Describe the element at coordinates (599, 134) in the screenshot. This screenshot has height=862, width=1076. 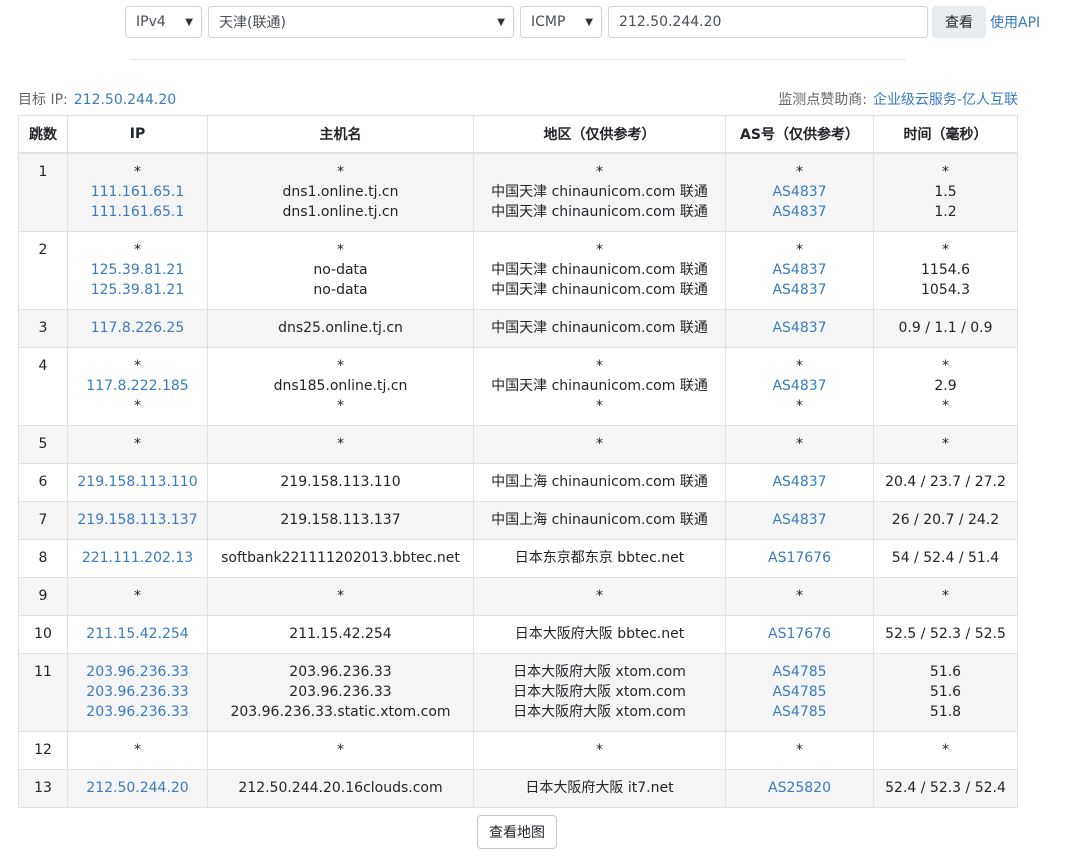
I see `header-region: 地区（仅供参考）` at that location.